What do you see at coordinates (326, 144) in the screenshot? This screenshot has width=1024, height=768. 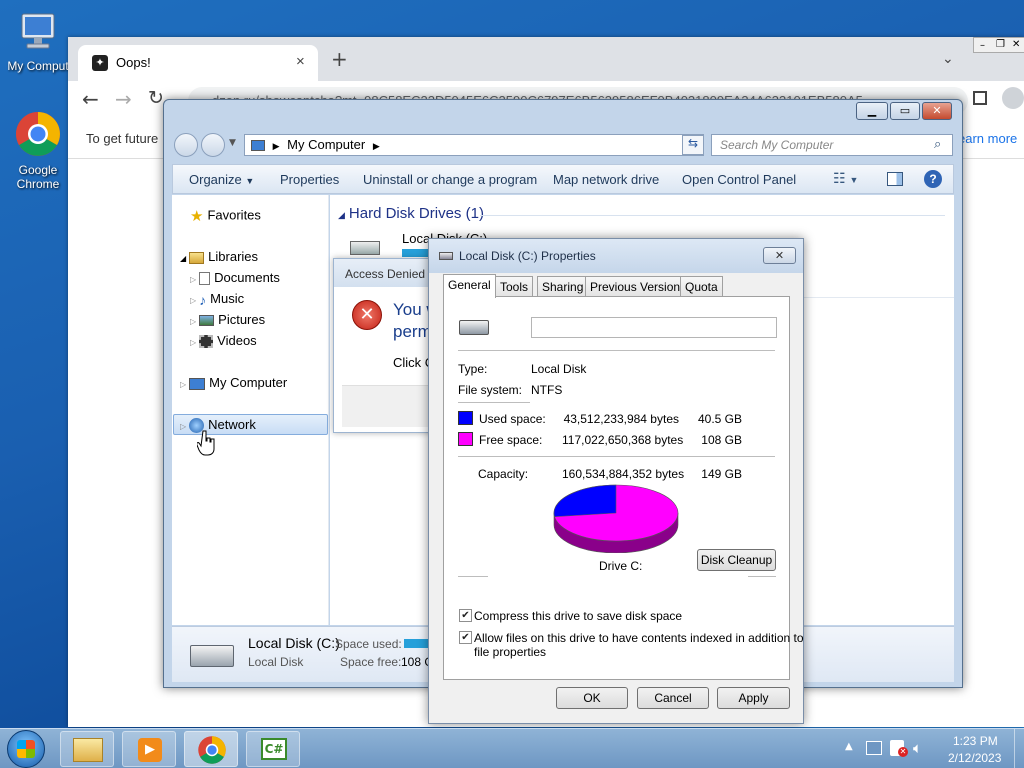 I see `breadcrumb-item: My Computer` at bounding box center [326, 144].